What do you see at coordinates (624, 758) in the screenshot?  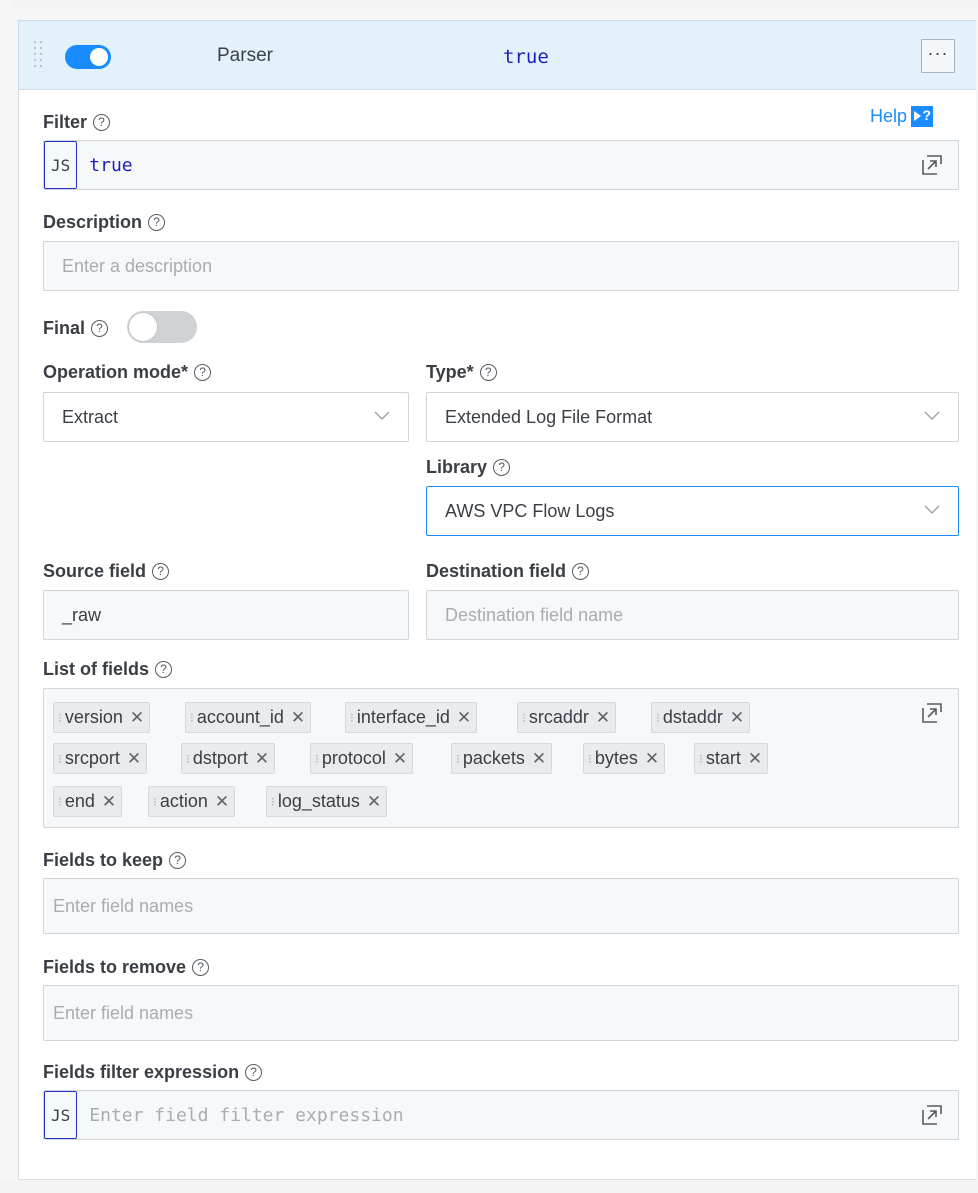 I see `field-tag: ⁝ bytes ✕` at bounding box center [624, 758].